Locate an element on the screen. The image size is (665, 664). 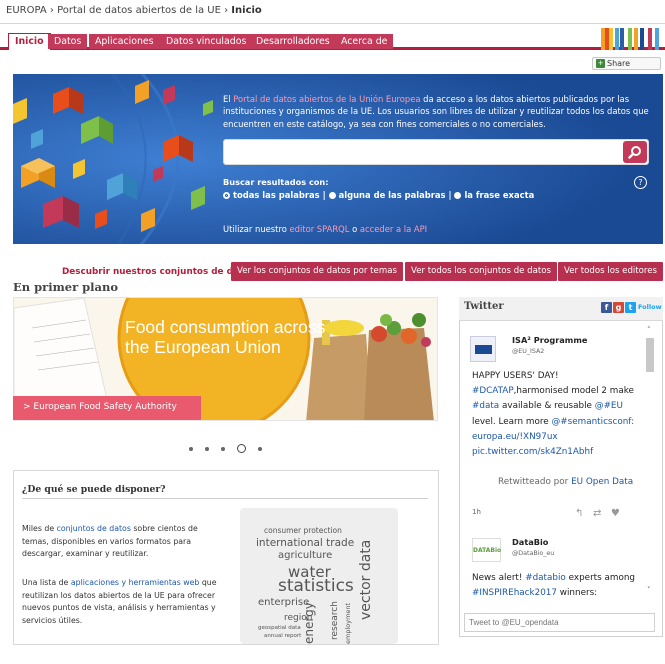
tag-international-trade: international trade is located at coordinates (305, 543).